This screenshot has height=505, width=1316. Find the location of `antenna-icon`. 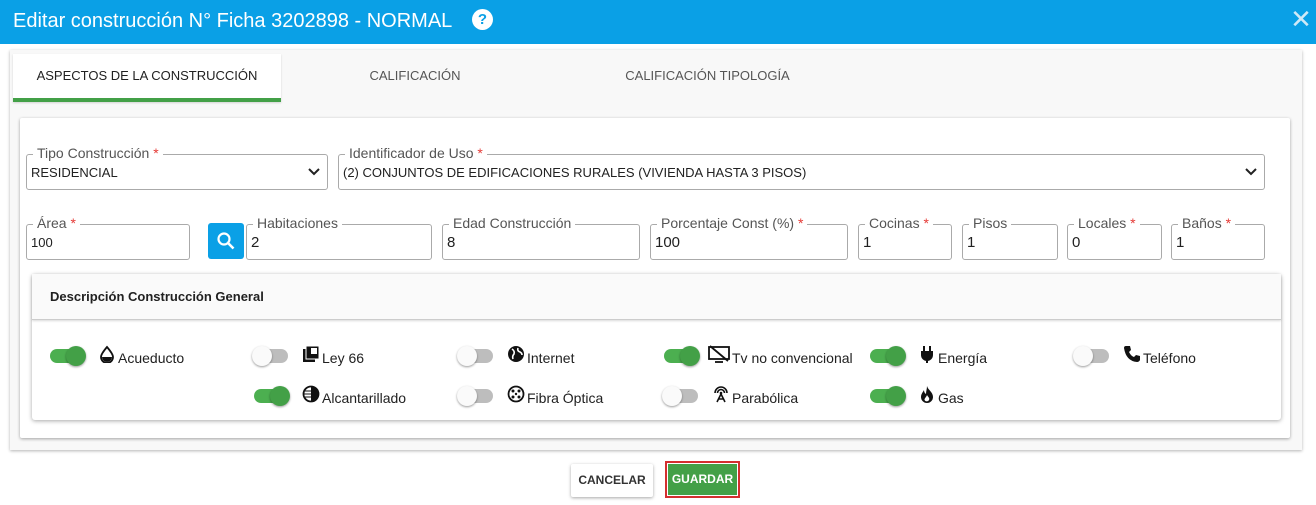

antenna-icon is located at coordinates (721, 394).